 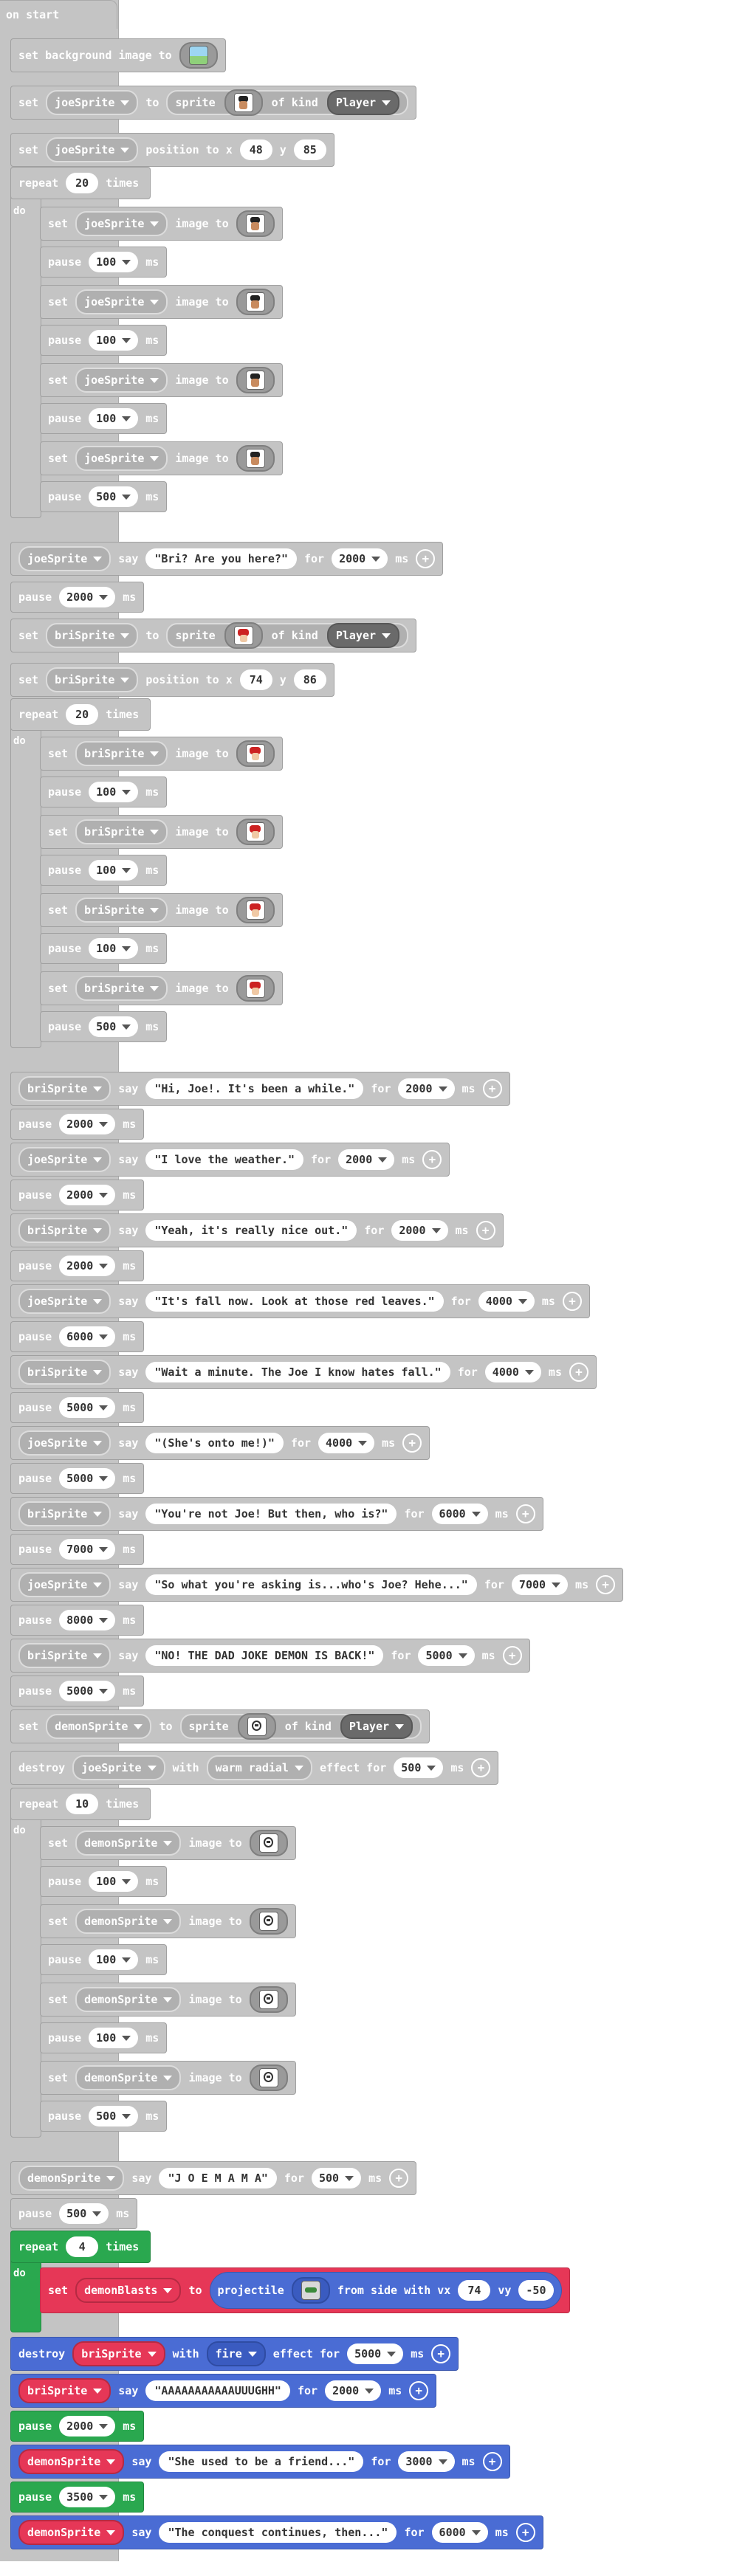 I want to click on background-image-picker, so click(x=198, y=56).